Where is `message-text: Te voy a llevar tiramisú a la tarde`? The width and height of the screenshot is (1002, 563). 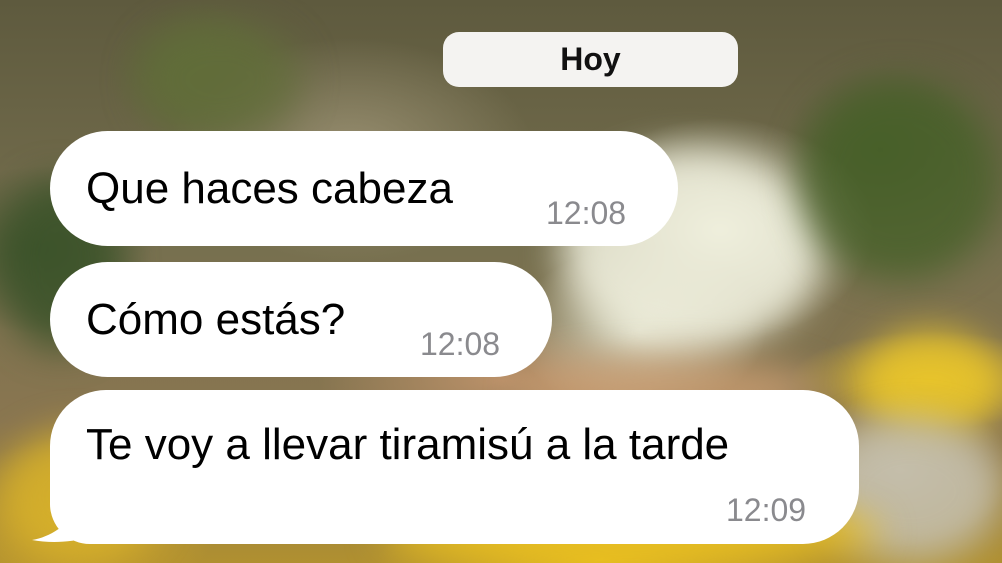 message-text: Te voy a llevar tiramisú a la tarde is located at coordinates (408, 444).